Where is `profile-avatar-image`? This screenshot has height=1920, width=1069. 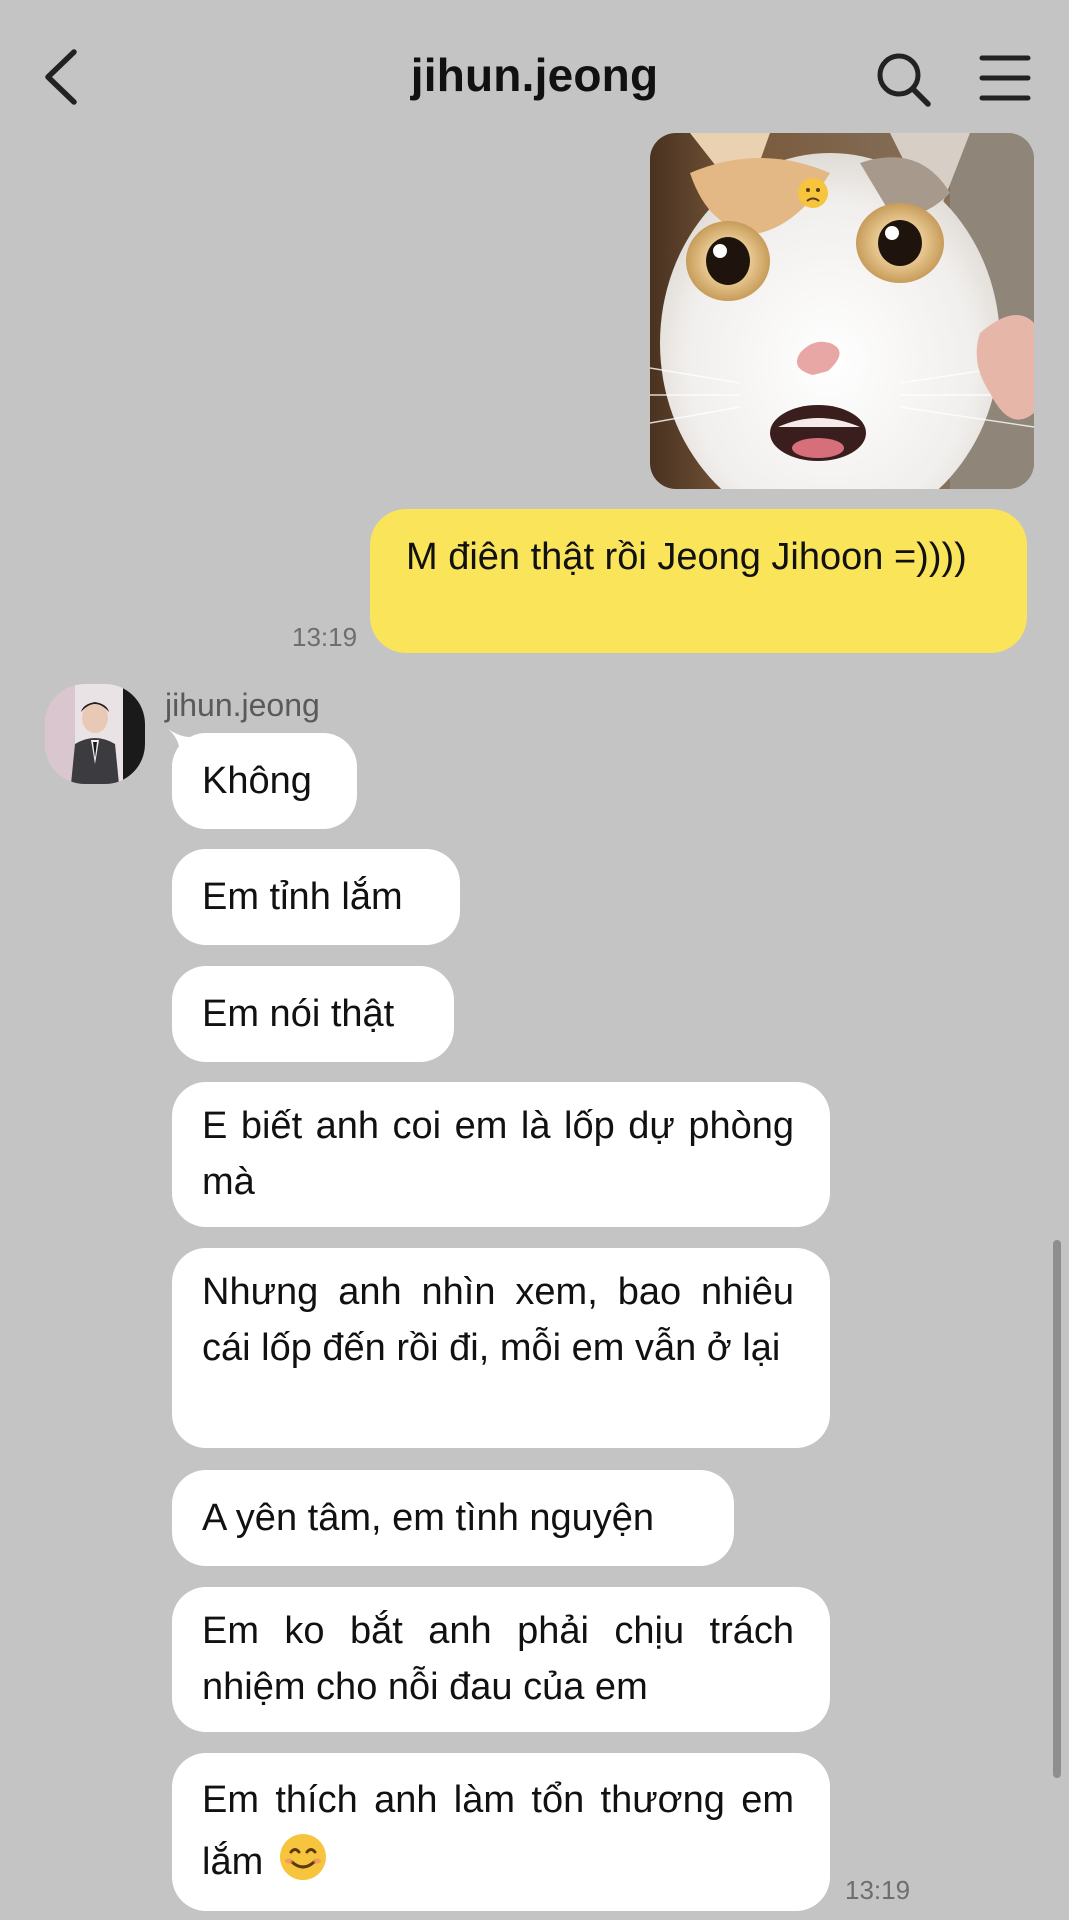 profile-avatar-image is located at coordinates (95, 734).